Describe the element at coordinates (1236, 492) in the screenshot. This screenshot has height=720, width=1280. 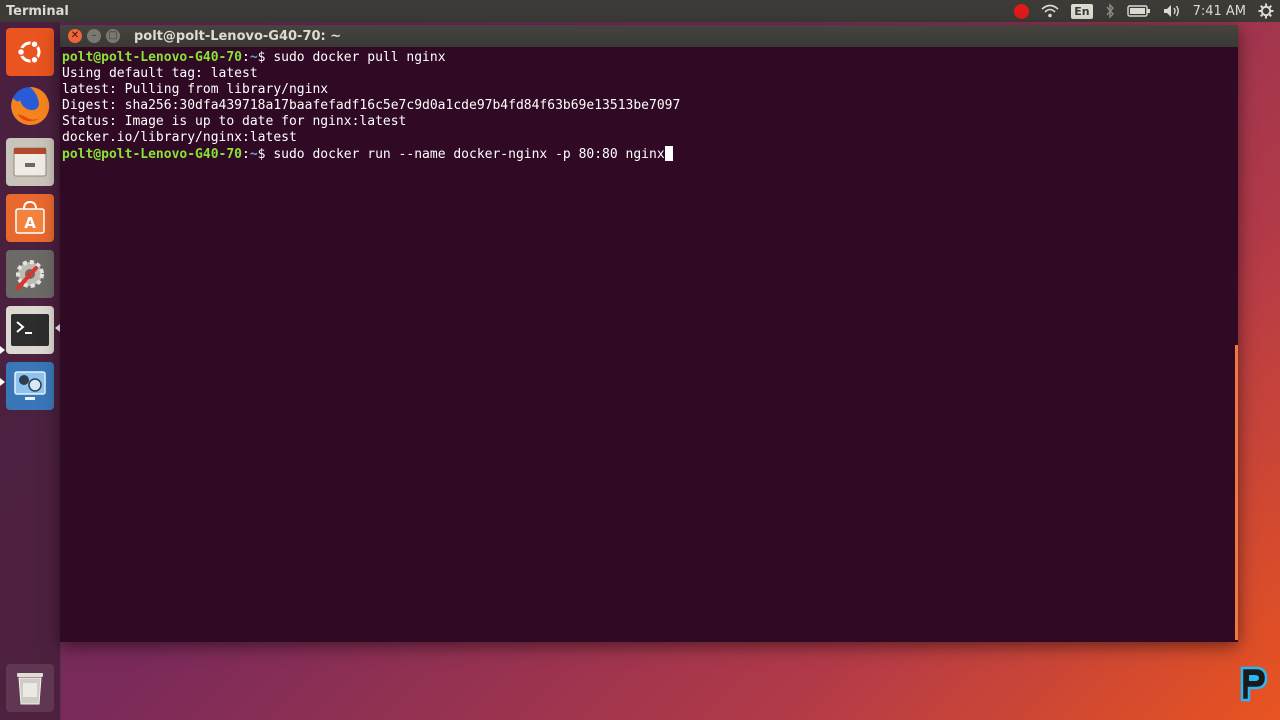
I see `window-edge-highlight` at that location.